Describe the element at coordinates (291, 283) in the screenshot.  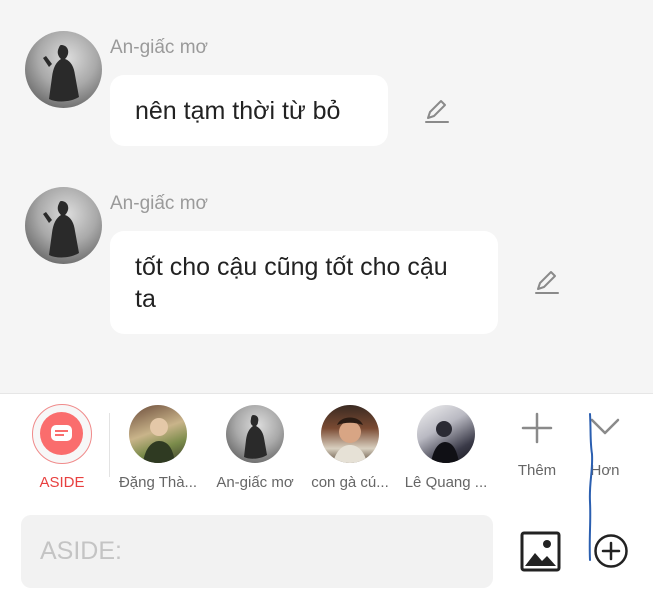
I see `message-text: tốt cho cậu cũng tốt cho cậu ta` at that location.